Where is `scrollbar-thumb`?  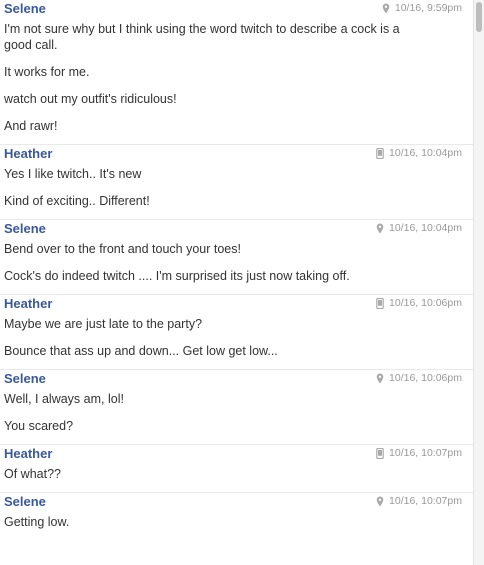
scrollbar-thumb is located at coordinates (479, 17).